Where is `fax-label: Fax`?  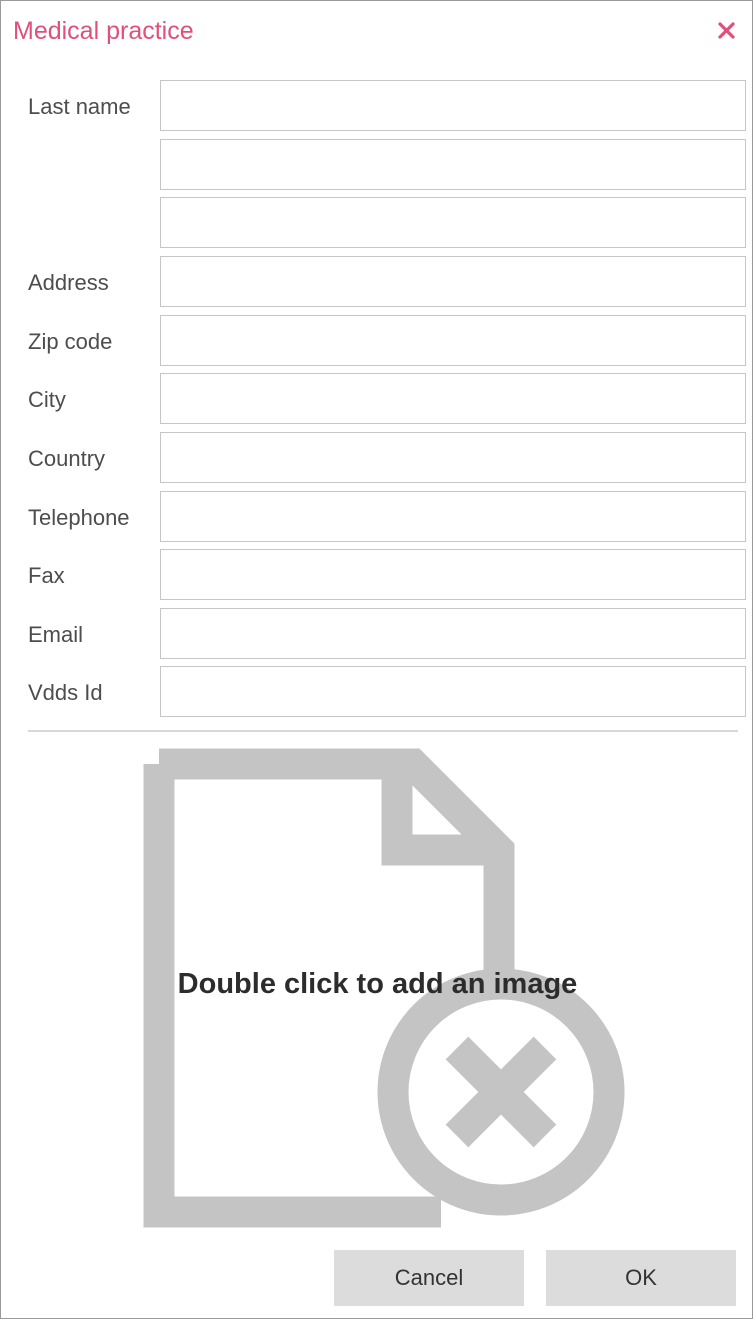 fax-label: Fax is located at coordinates (46, 575).